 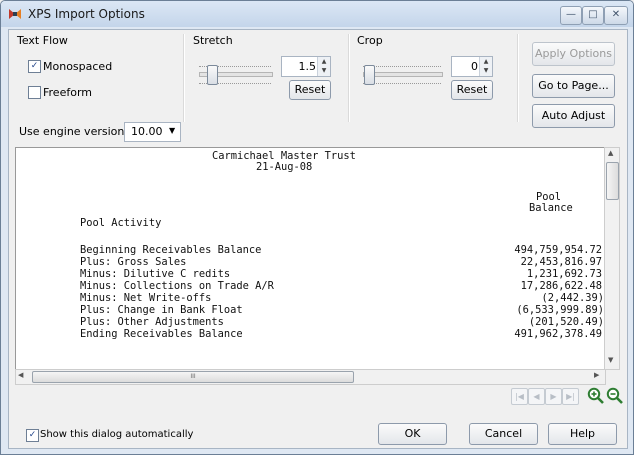 I want to click on row-label: Minus: Net Write-offs, so click(x=146, y=298).